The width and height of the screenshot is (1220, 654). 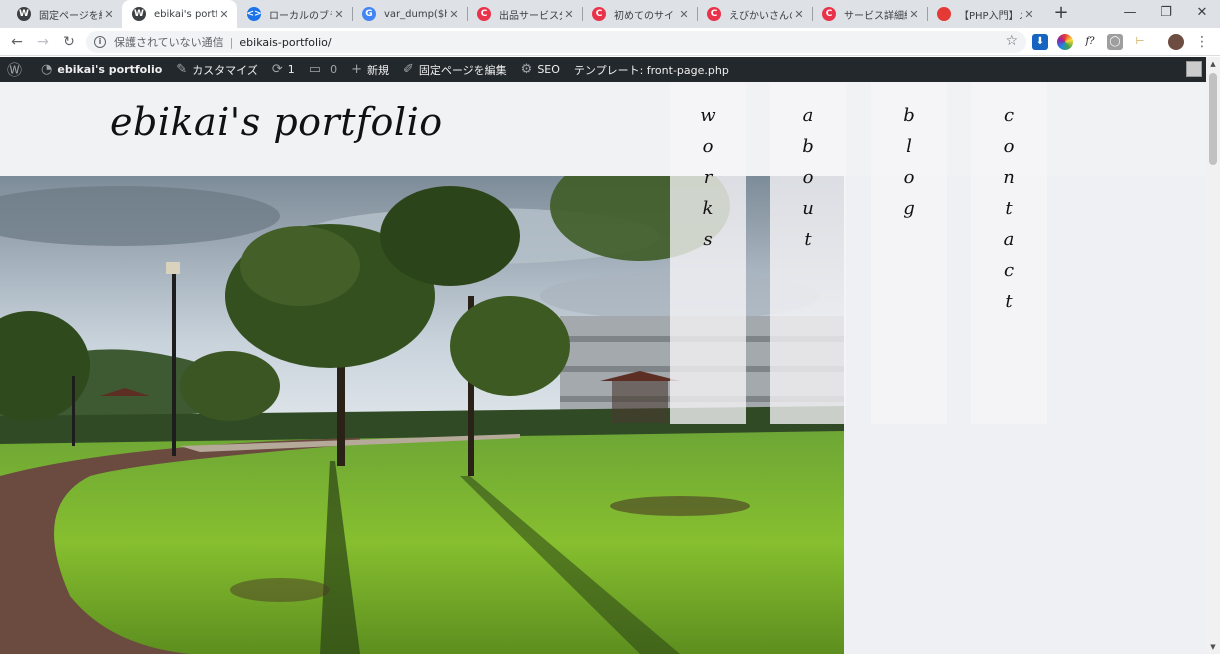 What do you see at coordinates (1176, 42) in the screenshot?
I see `profile-avatar` at bounding box center [1176, 42].